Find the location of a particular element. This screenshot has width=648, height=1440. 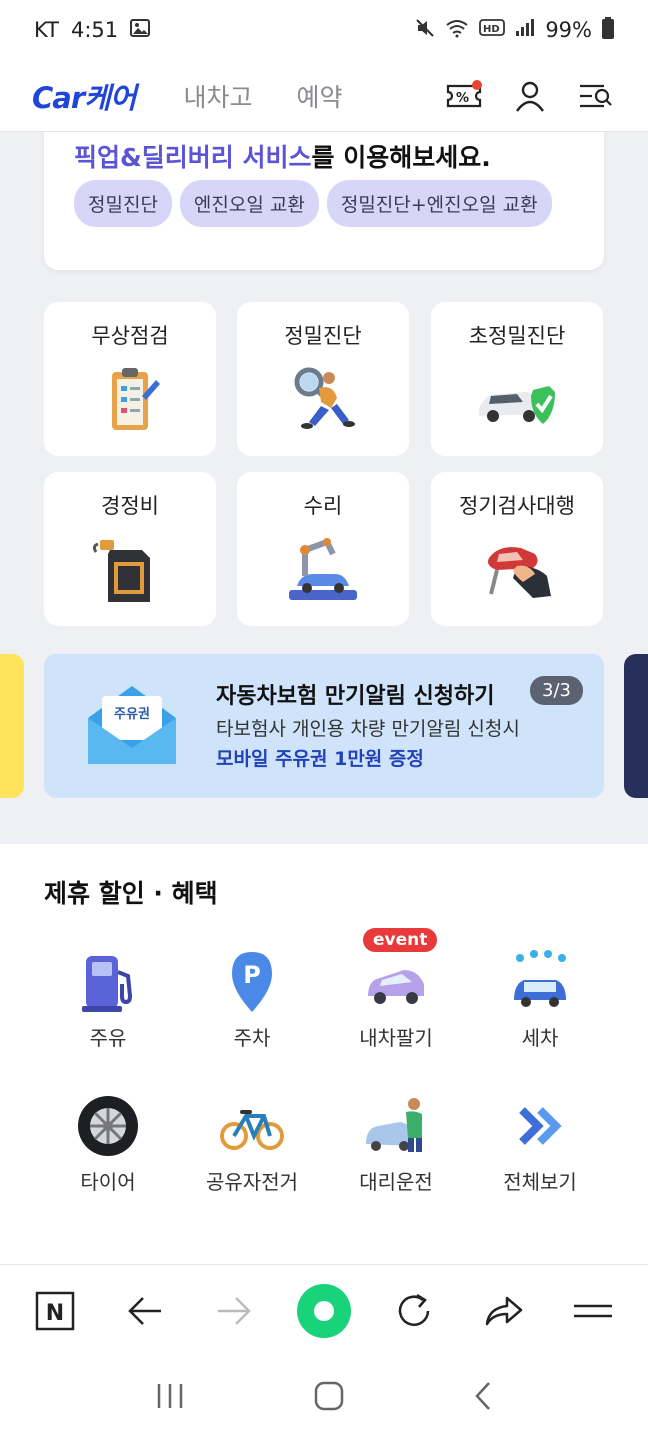

naver-home-icon: N is located at coordinates (55, 1311).